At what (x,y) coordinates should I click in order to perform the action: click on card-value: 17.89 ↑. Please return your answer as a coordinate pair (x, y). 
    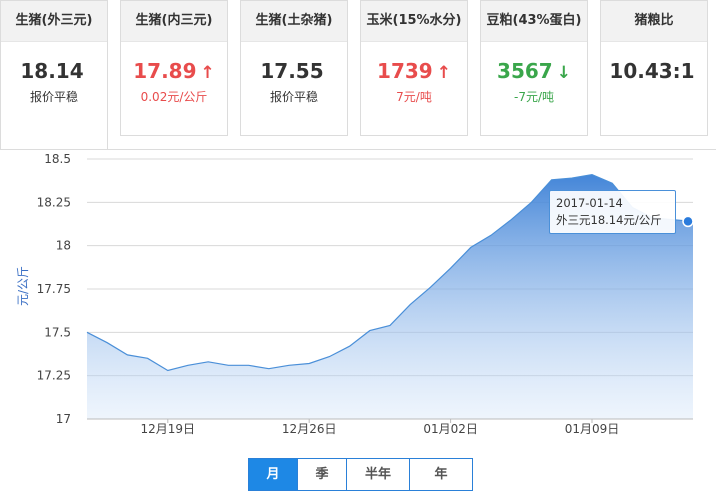
    Looking at the image, I should click on (174, 71).